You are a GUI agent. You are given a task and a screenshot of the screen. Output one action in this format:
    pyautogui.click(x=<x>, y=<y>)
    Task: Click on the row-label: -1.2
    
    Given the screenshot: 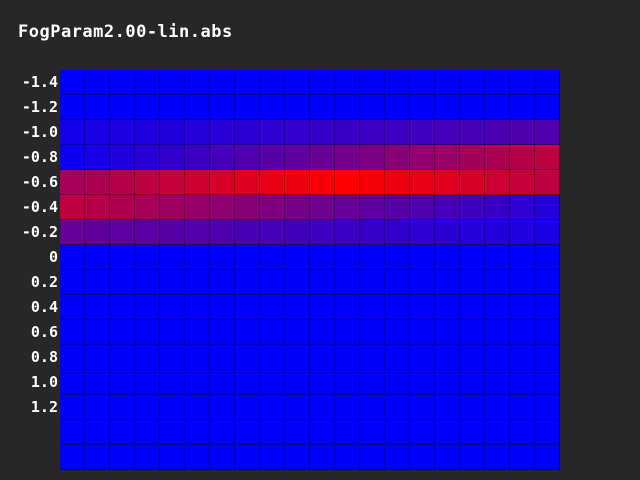 What is the action you would take?
    pyautogui.click(x=39, y=107)
    